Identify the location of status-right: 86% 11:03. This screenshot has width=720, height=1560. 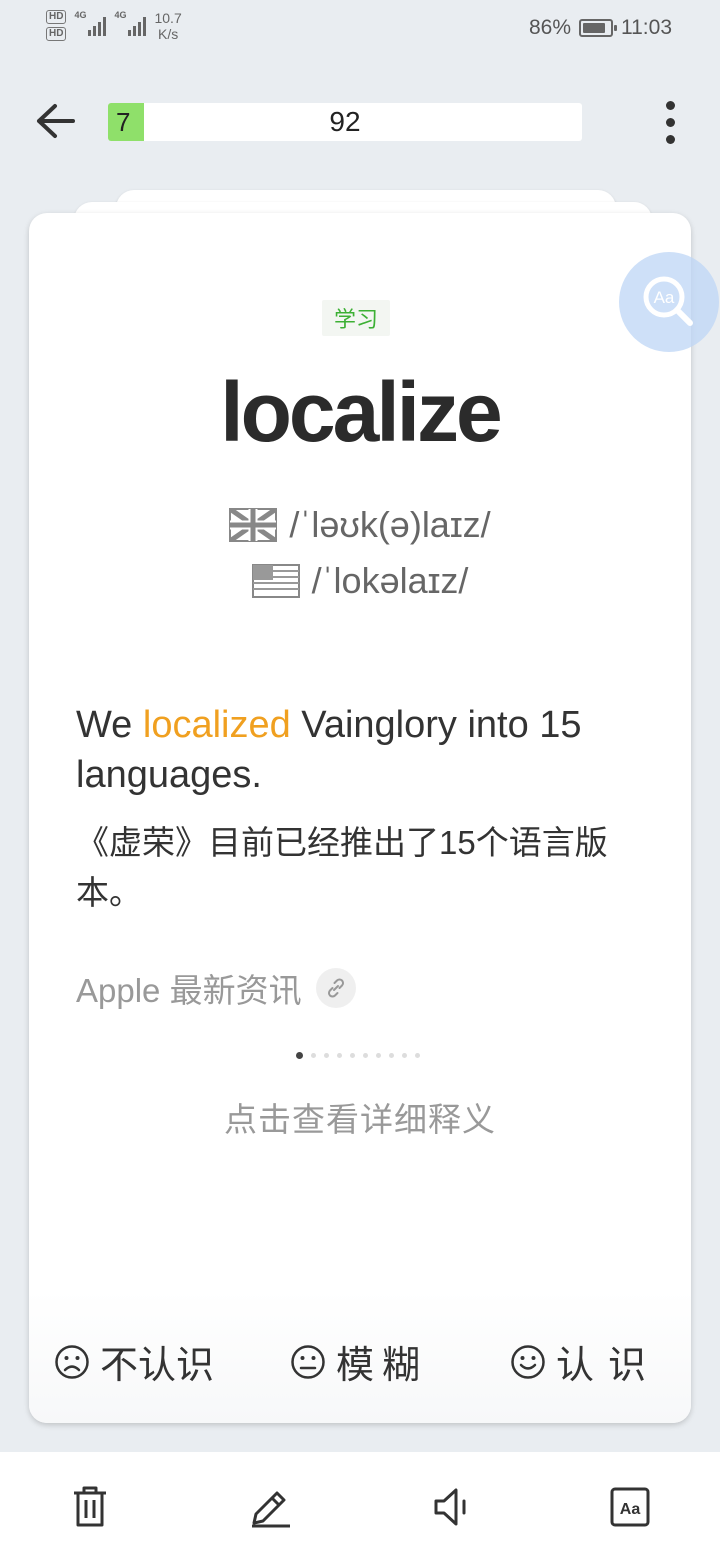
(600, 28).